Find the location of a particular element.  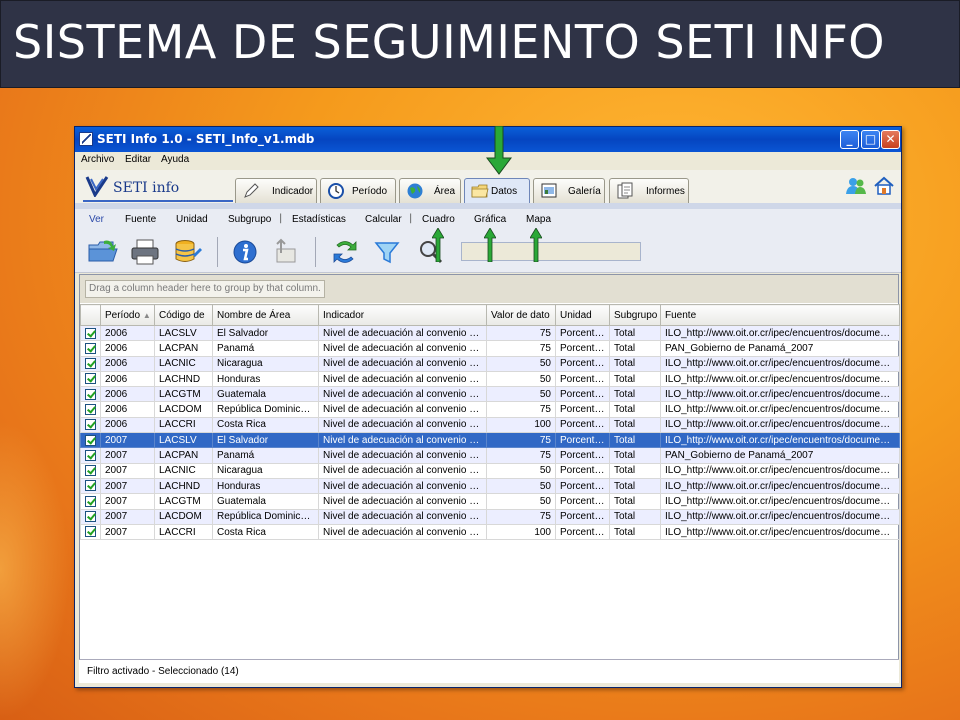

home-icon is located at coordinates (884, 186).